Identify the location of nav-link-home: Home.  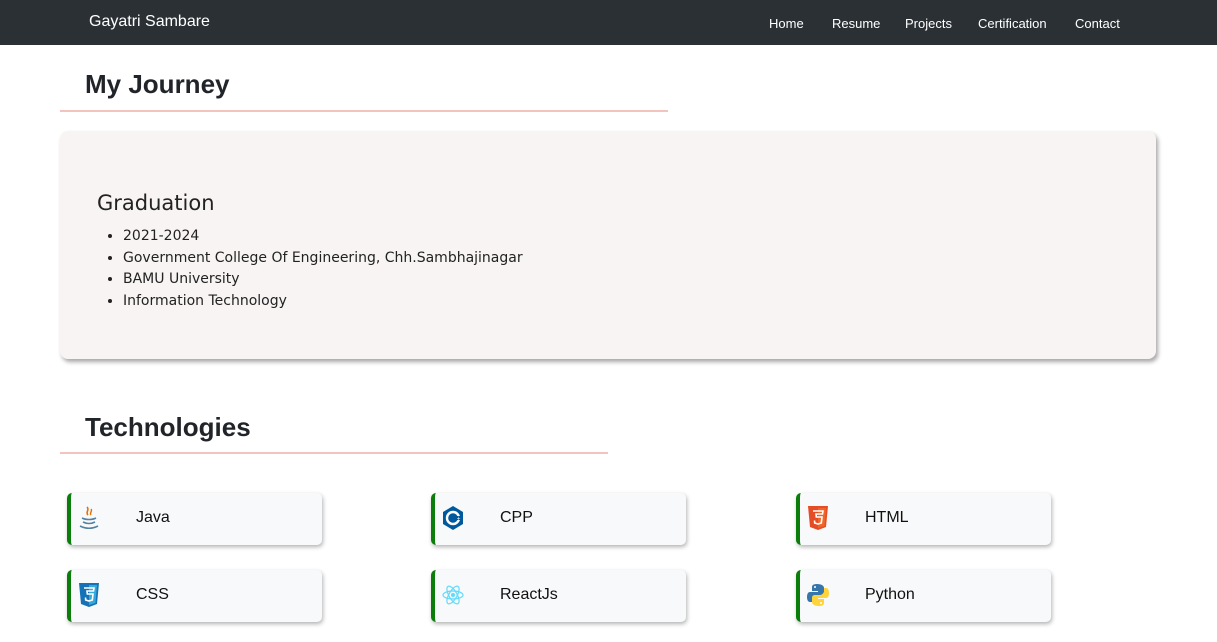
(786, 23).